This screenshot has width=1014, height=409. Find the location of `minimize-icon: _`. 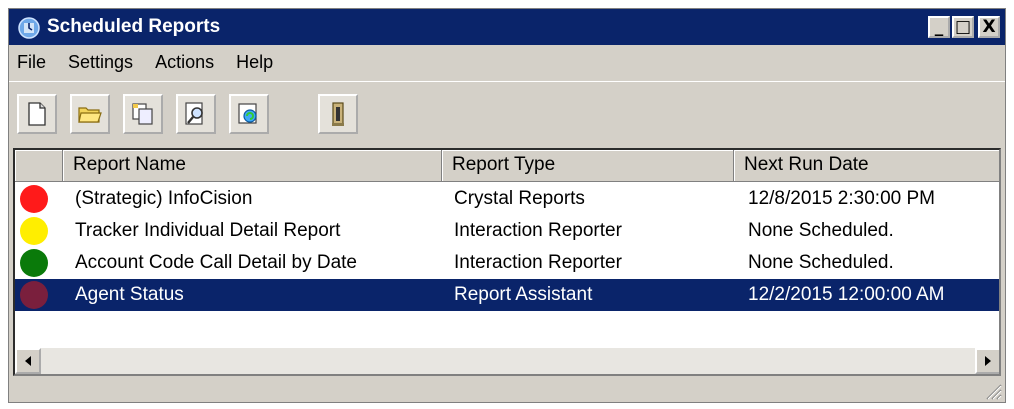

minimize-icon: _ is located at coordinates (939, 27).